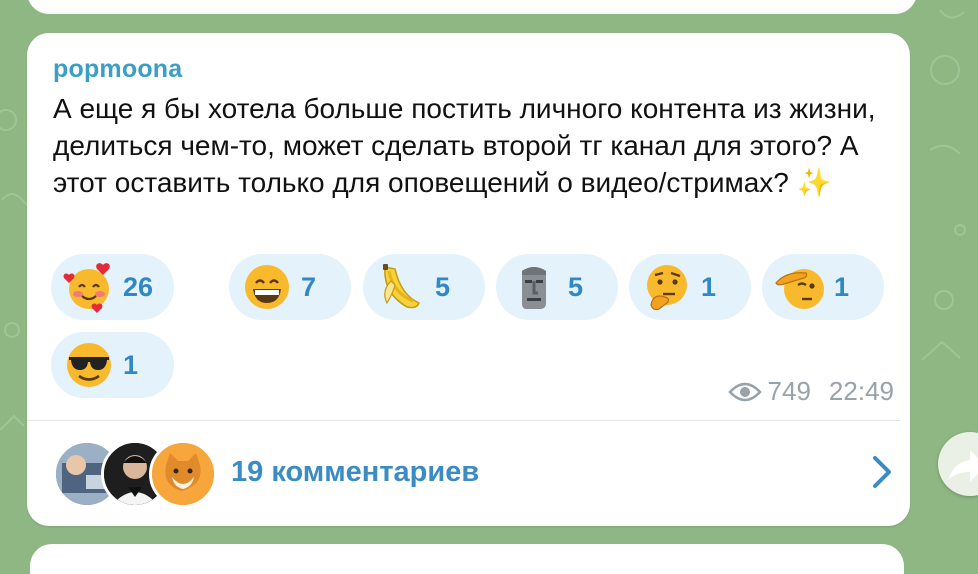  Describe the element at coordinates (557, 287) in the screenshot. I see `reaction-moai: 5` at that location.